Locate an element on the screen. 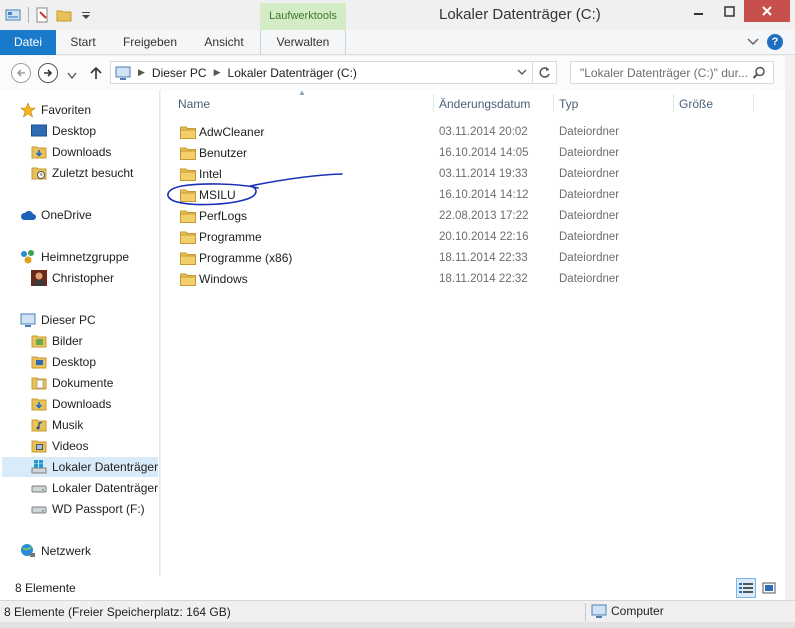 Image resolution: width=795 pixels, height=628 pixels. file-row: PerfLogs 22.08.2013 17:22 Dateiordner is located at coordinates (472, 216).